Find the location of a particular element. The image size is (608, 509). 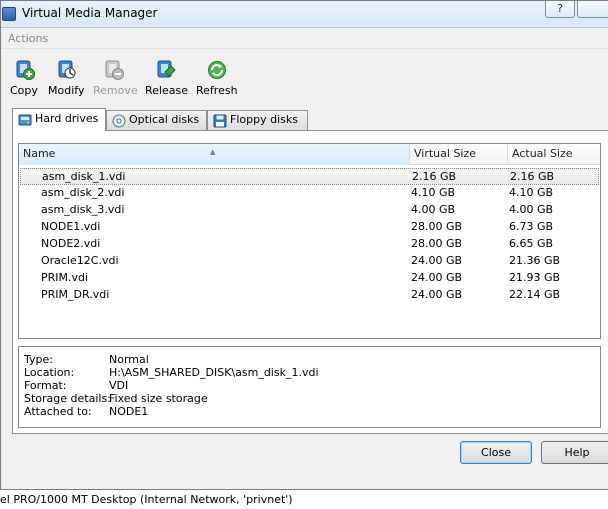

modify-icon is located at coordinates (67, 69).